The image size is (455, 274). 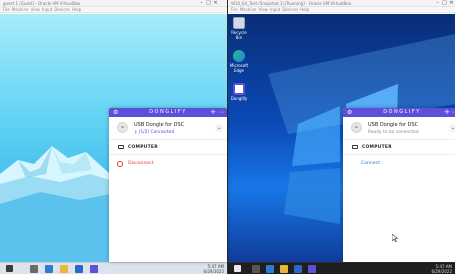 I want to click on device-row: USB Dongle for DSC ⚷ (1/2) Connected ⌄, so click(x=168, y=128).